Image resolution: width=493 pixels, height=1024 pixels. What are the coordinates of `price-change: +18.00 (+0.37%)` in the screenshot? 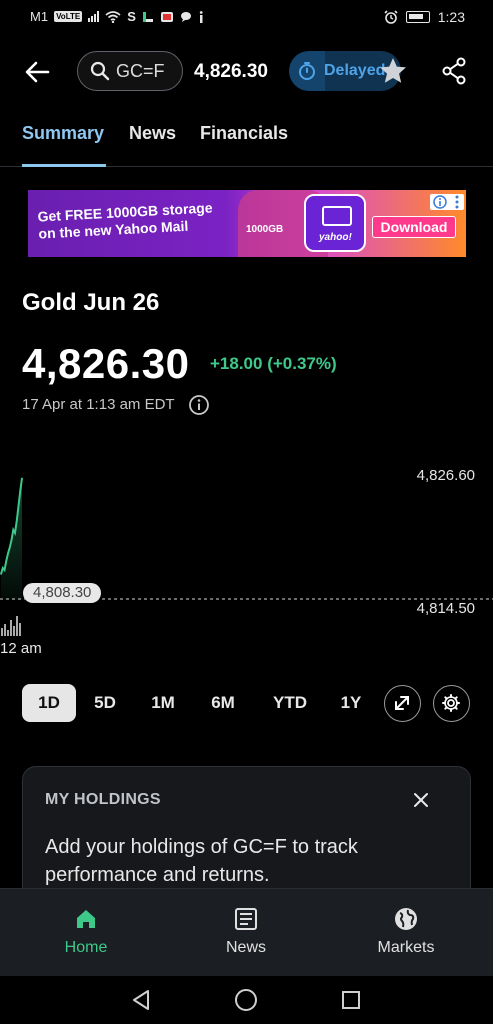 It's located at (273, 363).